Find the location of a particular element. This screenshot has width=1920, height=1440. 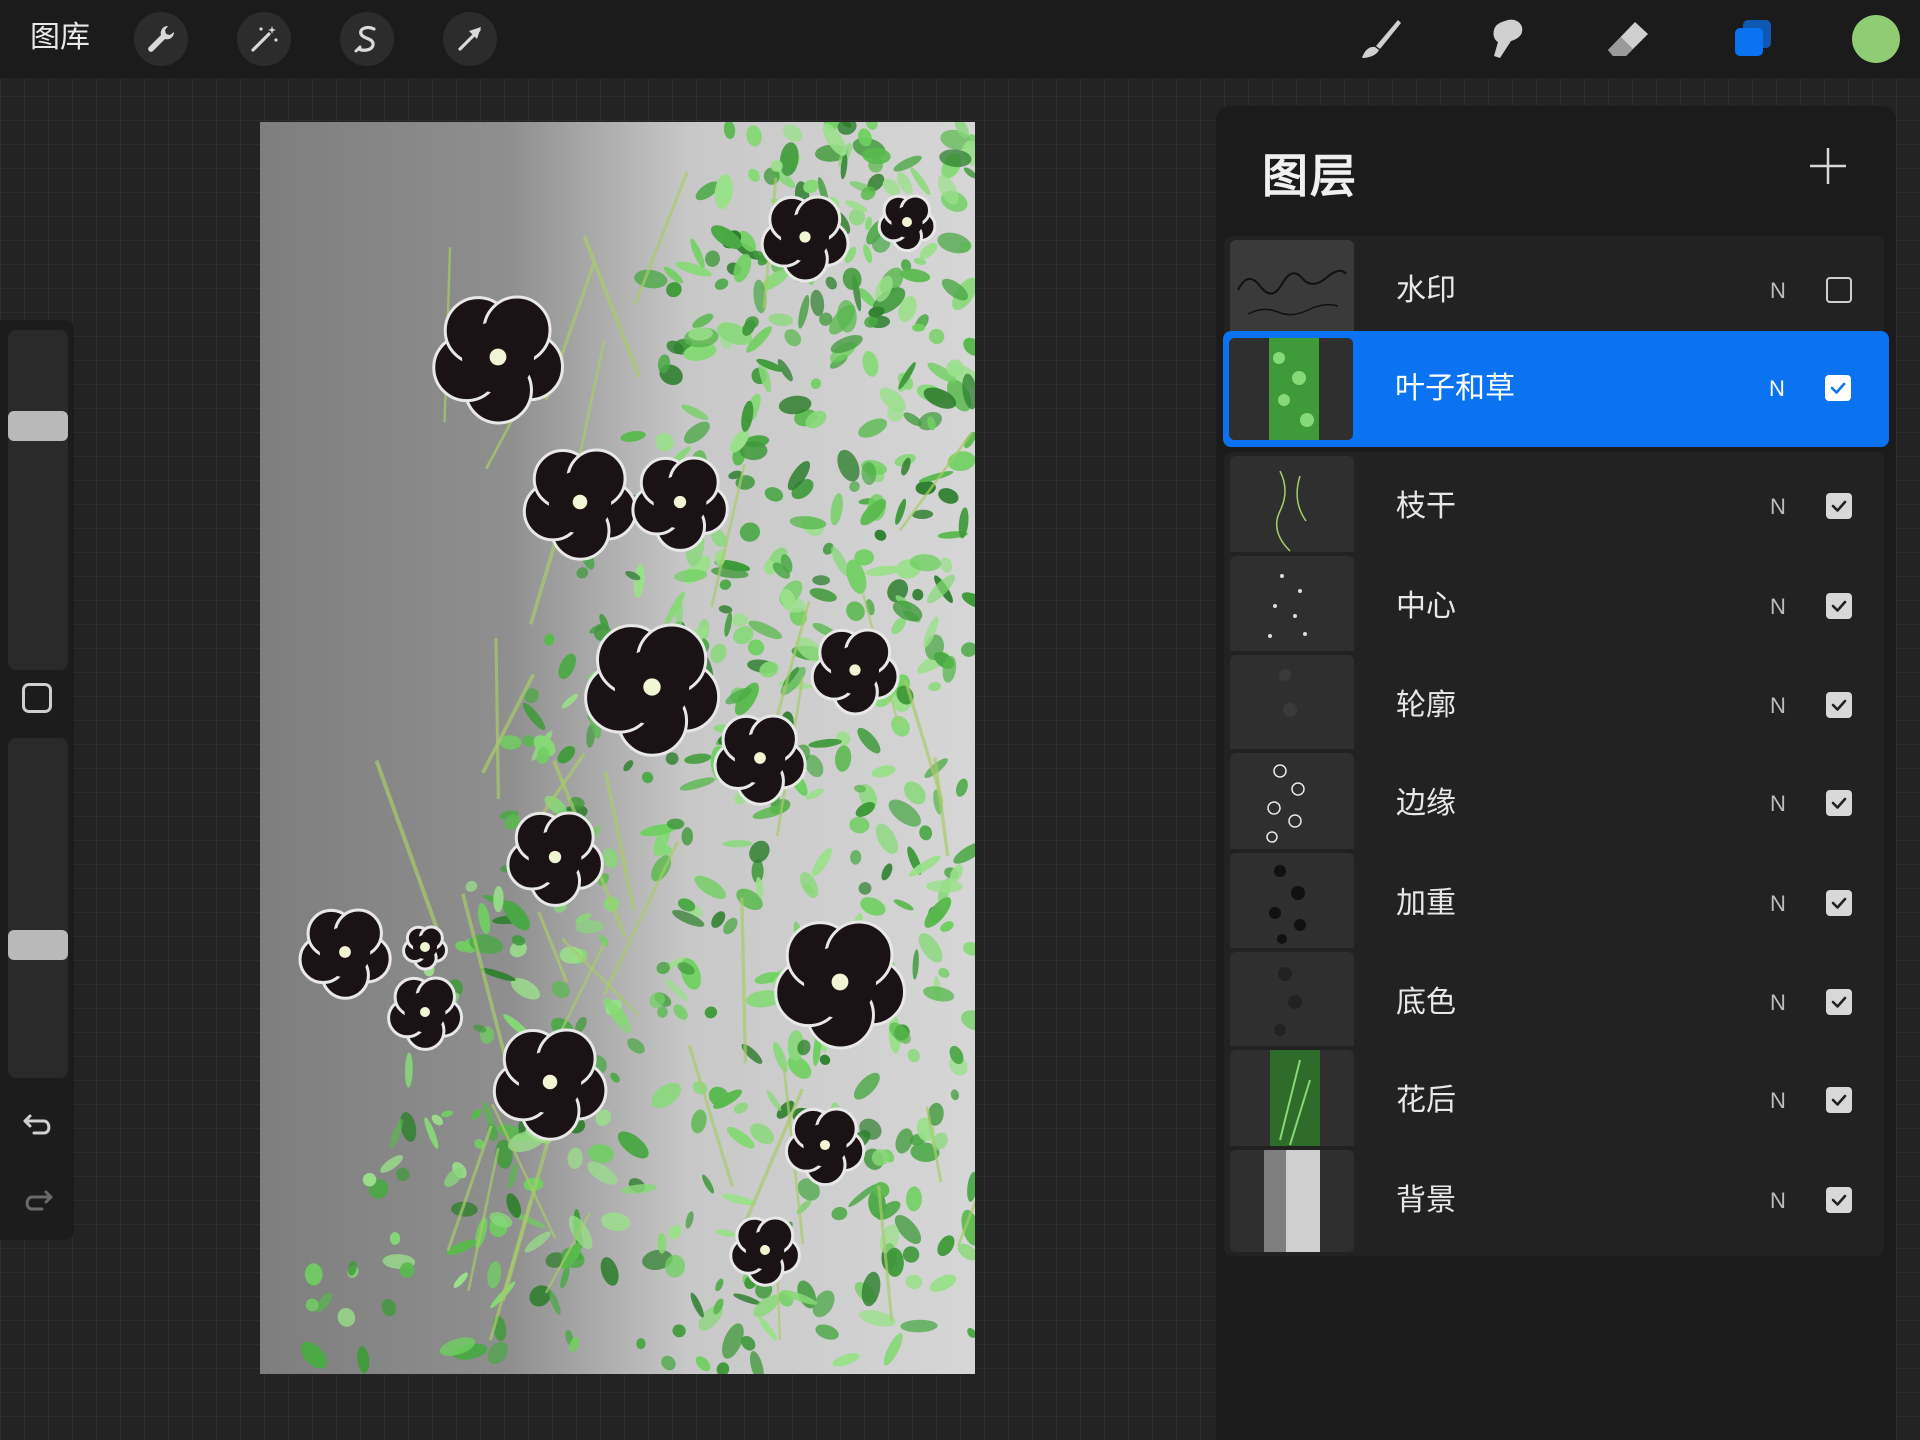

opacity-thumb is located at coordinates (38, 945).